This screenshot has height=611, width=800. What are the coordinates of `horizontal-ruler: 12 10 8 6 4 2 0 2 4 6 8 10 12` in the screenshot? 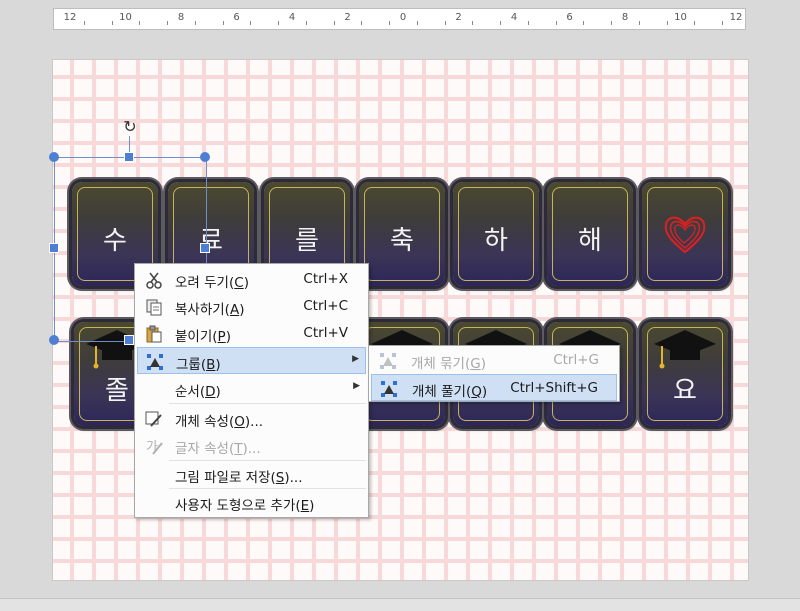 It's located at (399, 19).